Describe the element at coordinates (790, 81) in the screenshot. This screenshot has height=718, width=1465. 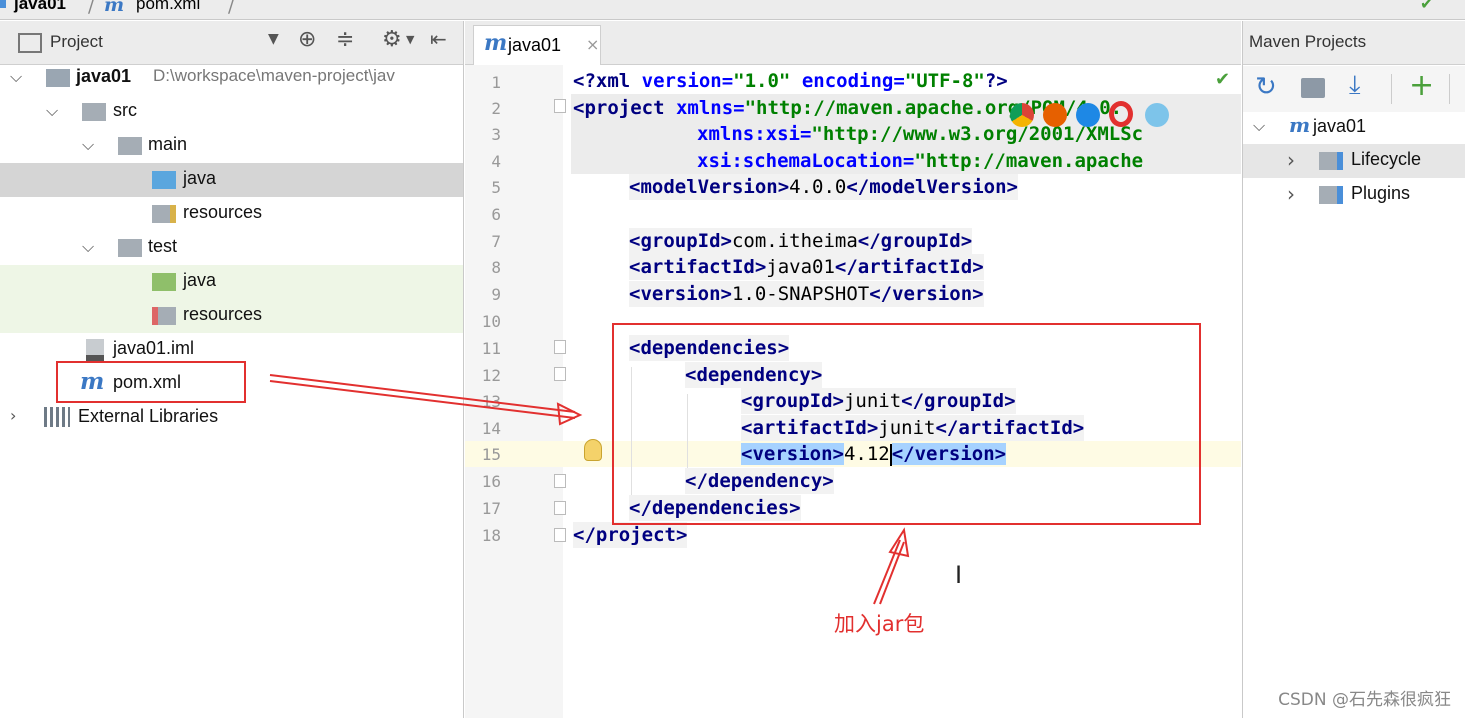
I see `code-line-1: <?xml version="1.0" encoding="UTF-8"?>` at that location.